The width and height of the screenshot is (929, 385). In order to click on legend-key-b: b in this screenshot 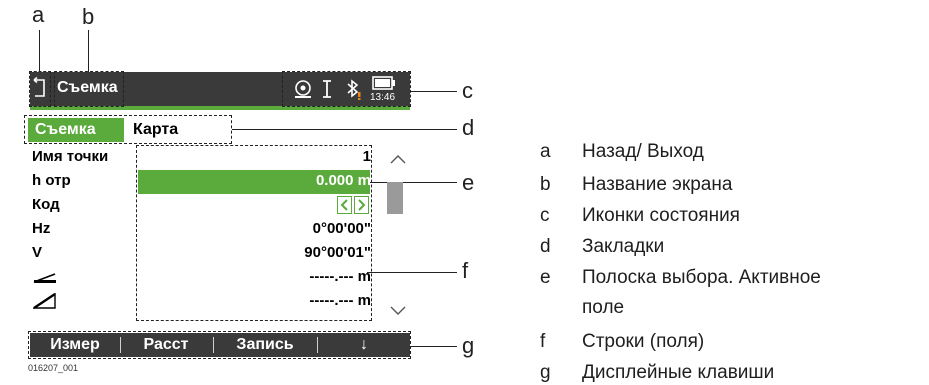, I will do `click(545, 184)`.